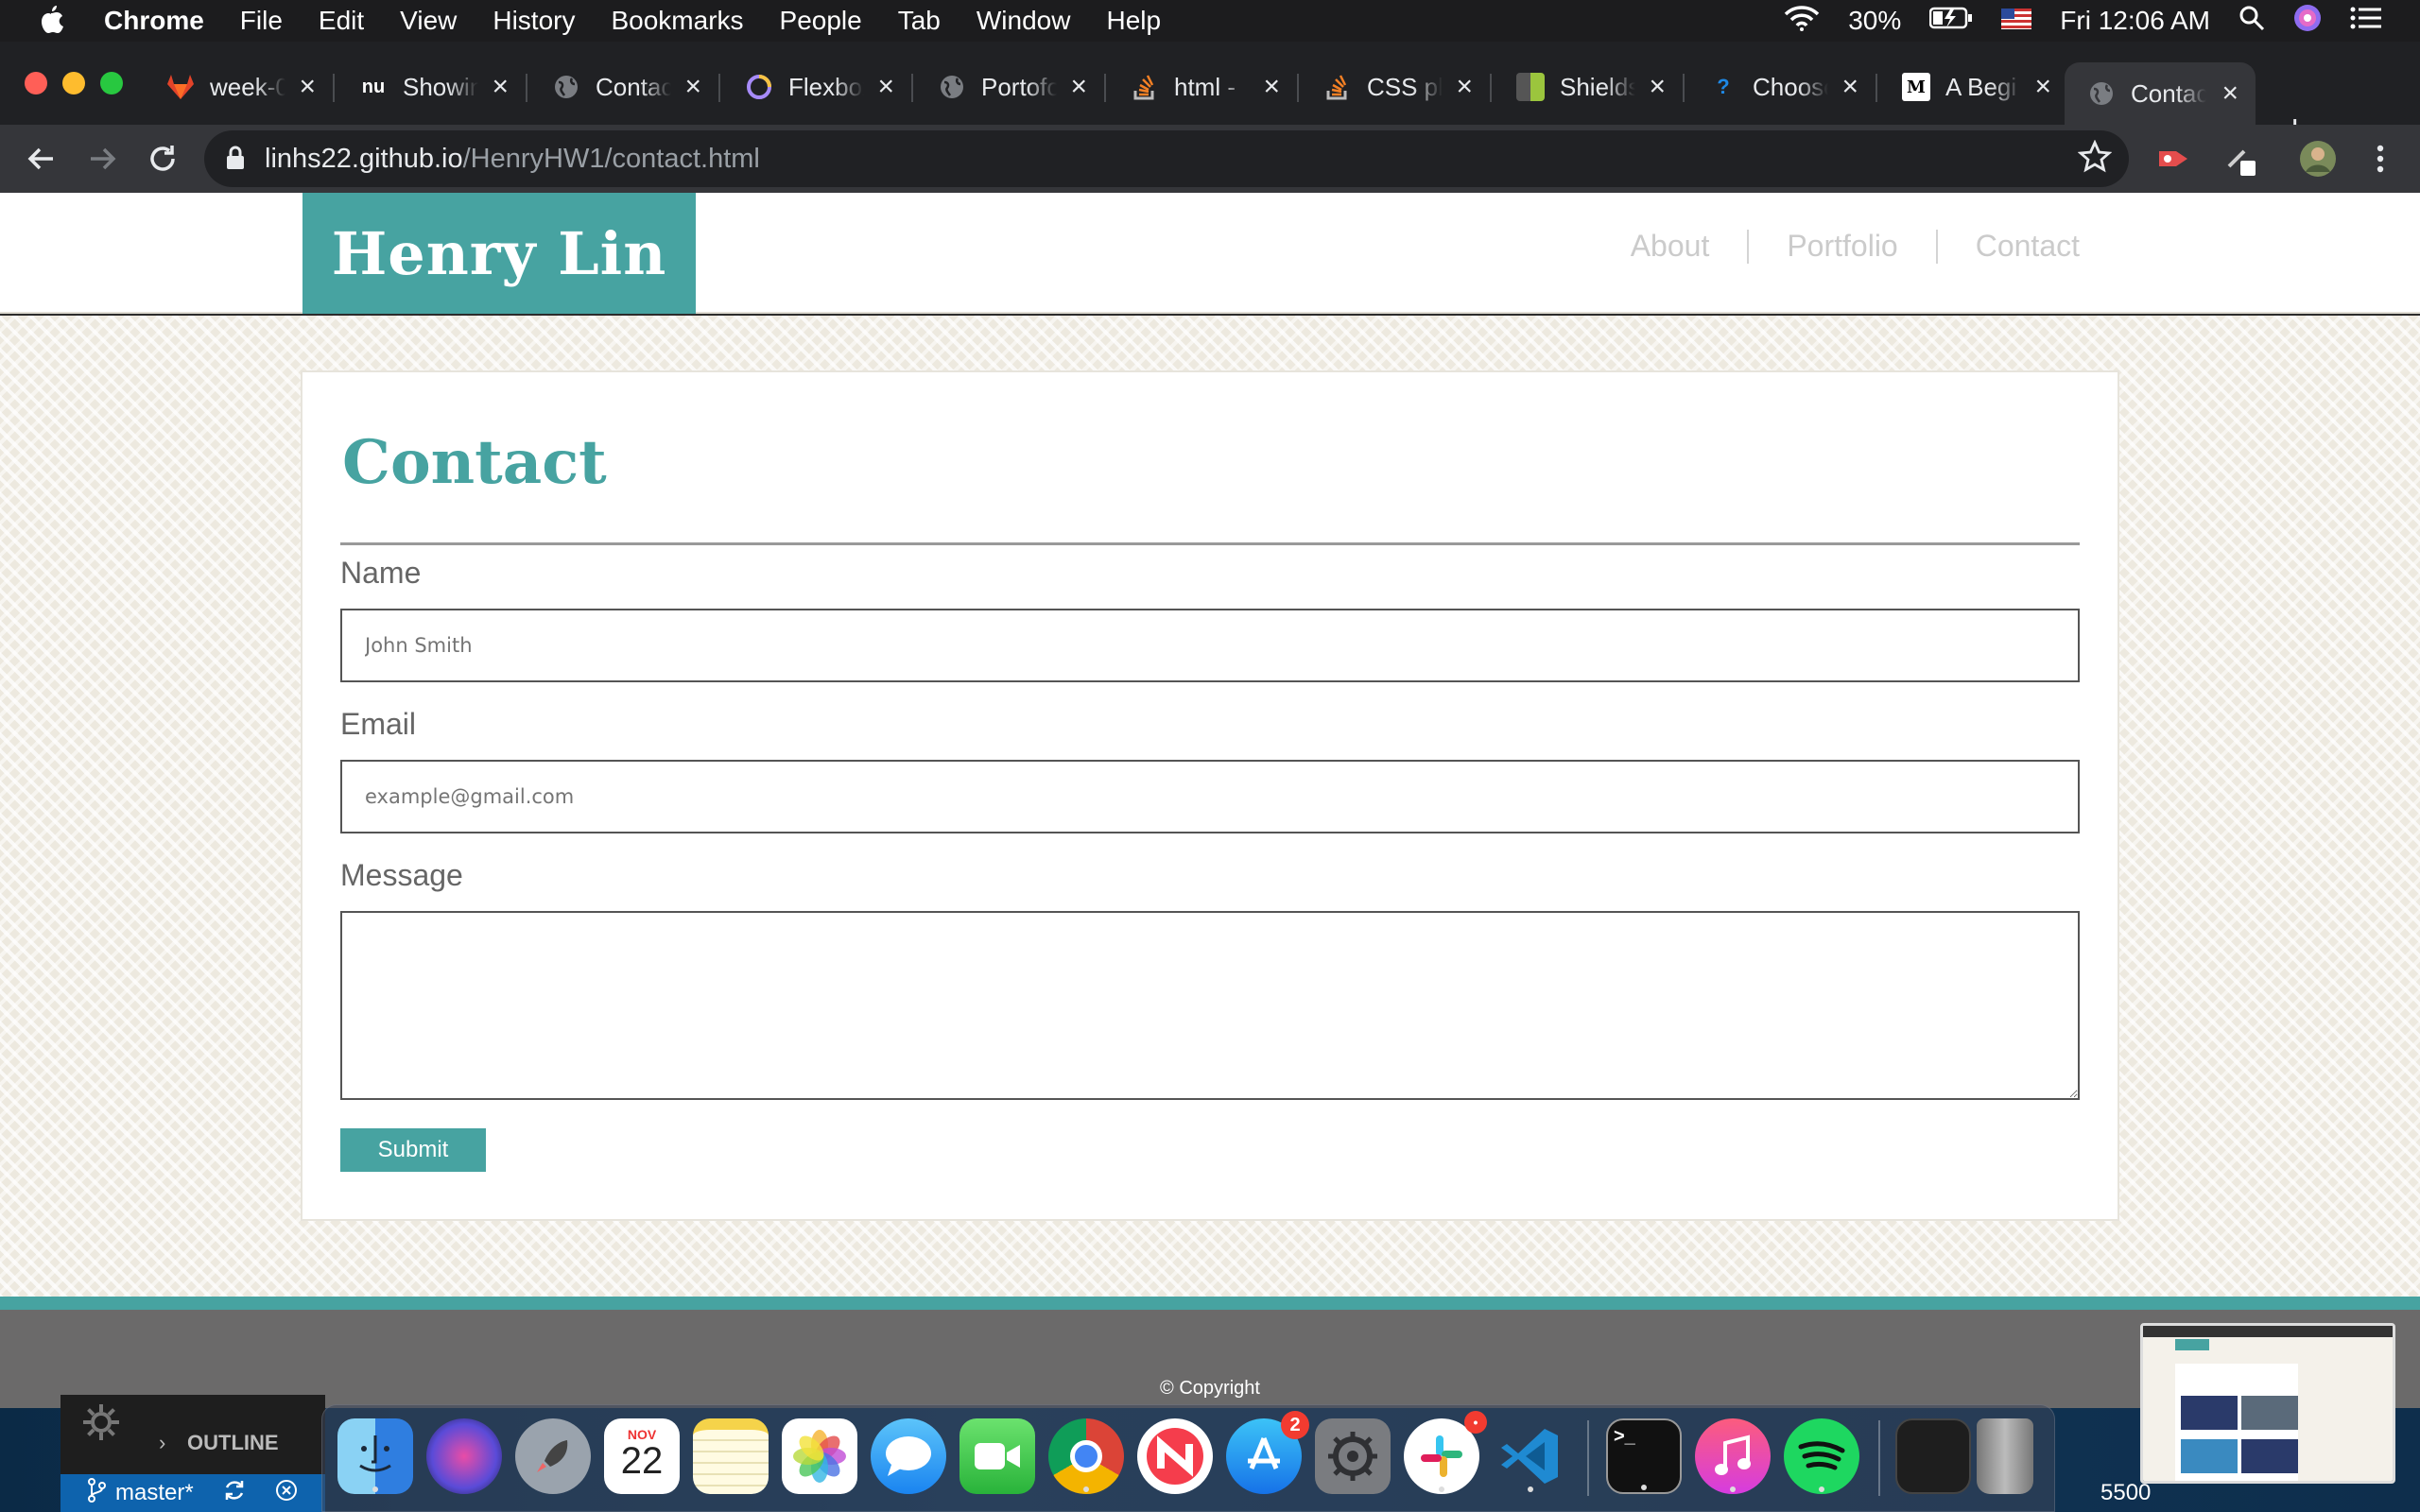 This screenshot has height=1512, width=2420. What do you see at coordinates (1781, 87) in the screenshot?
I see `tab-choose: ? Choose ×` at bounding box center [1781, 87].